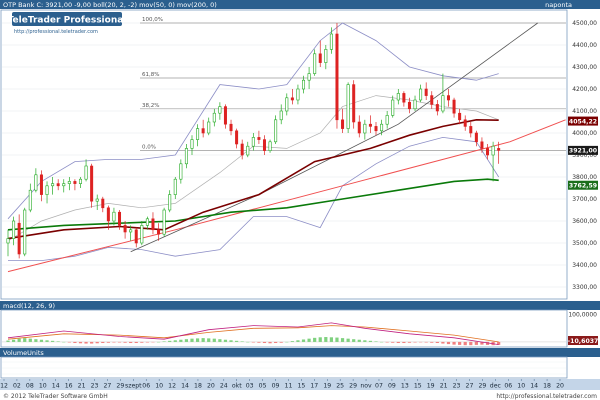 The height and width of the screenshot is (400, 600). Describe the element at coordinates (133, 386) in the screenshot. I see `x-tick-label: szept` at that location.